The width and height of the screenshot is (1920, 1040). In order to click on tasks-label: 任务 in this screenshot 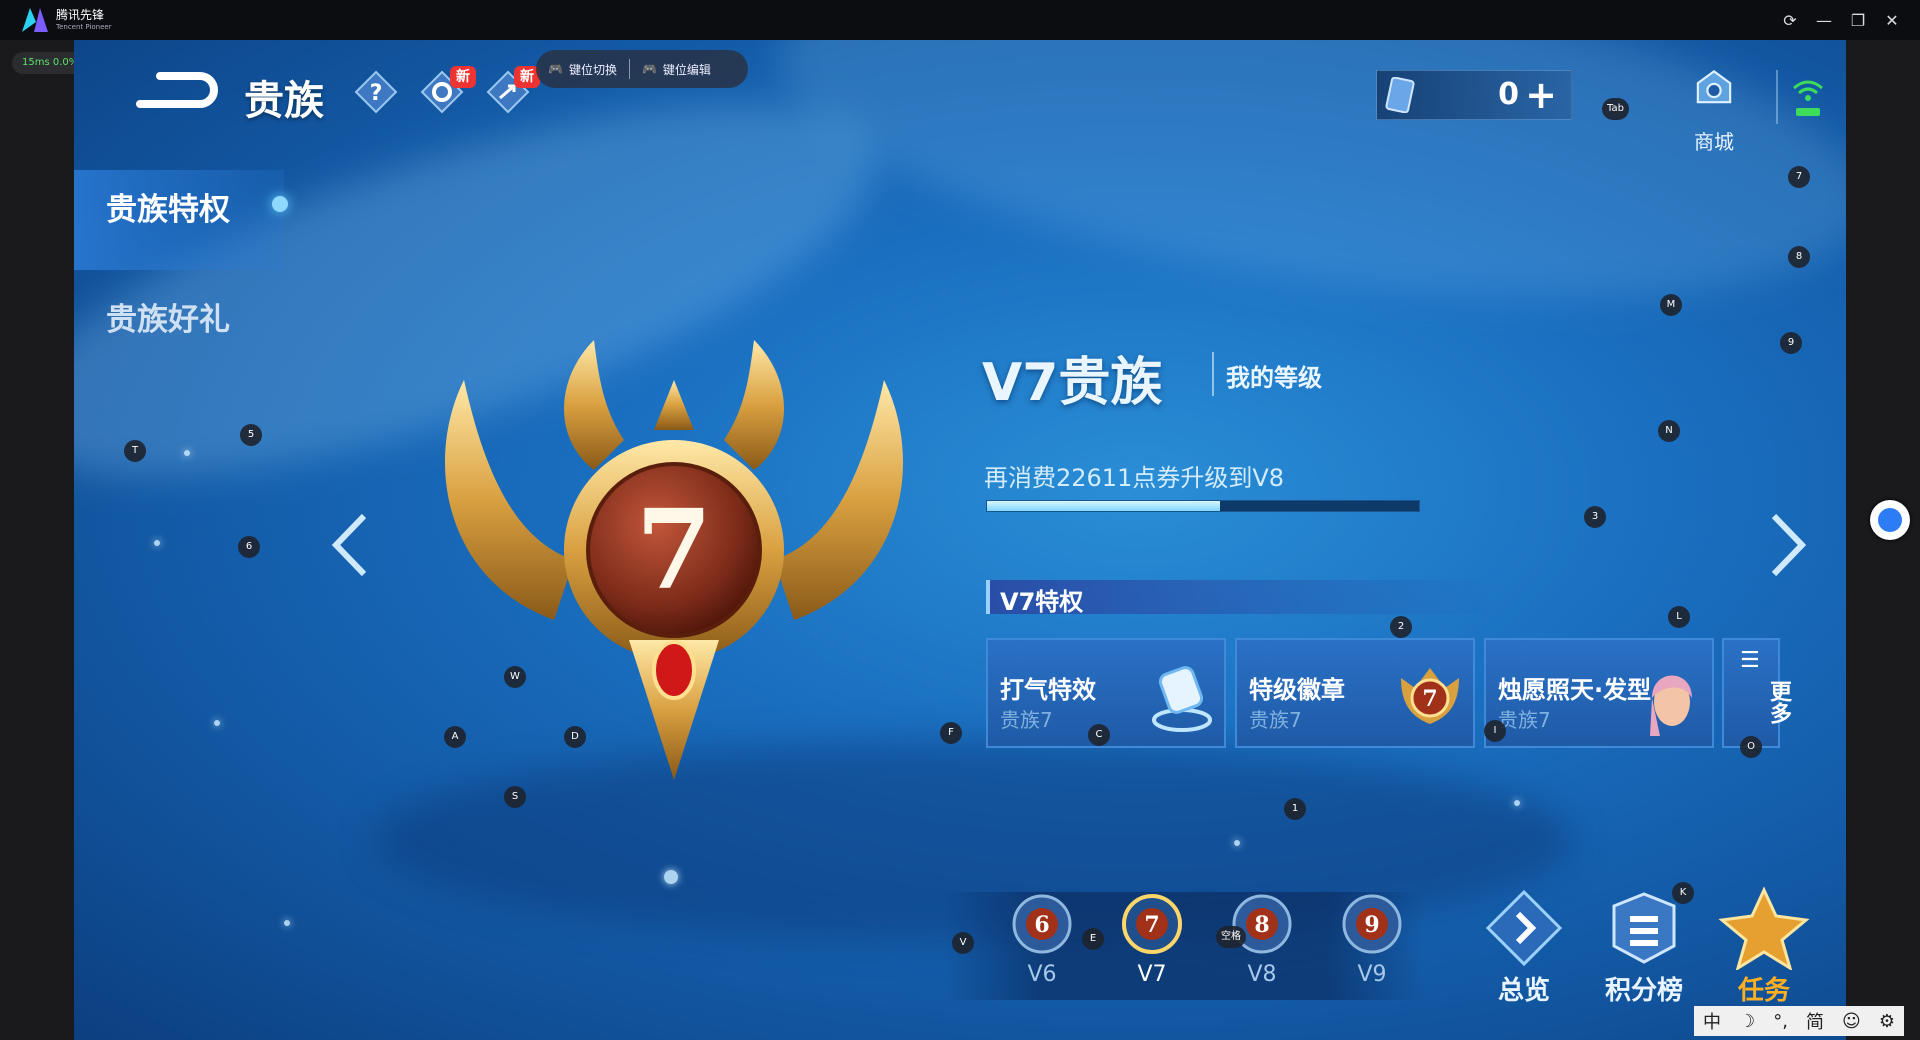, I will do `click(1763, 991)`.